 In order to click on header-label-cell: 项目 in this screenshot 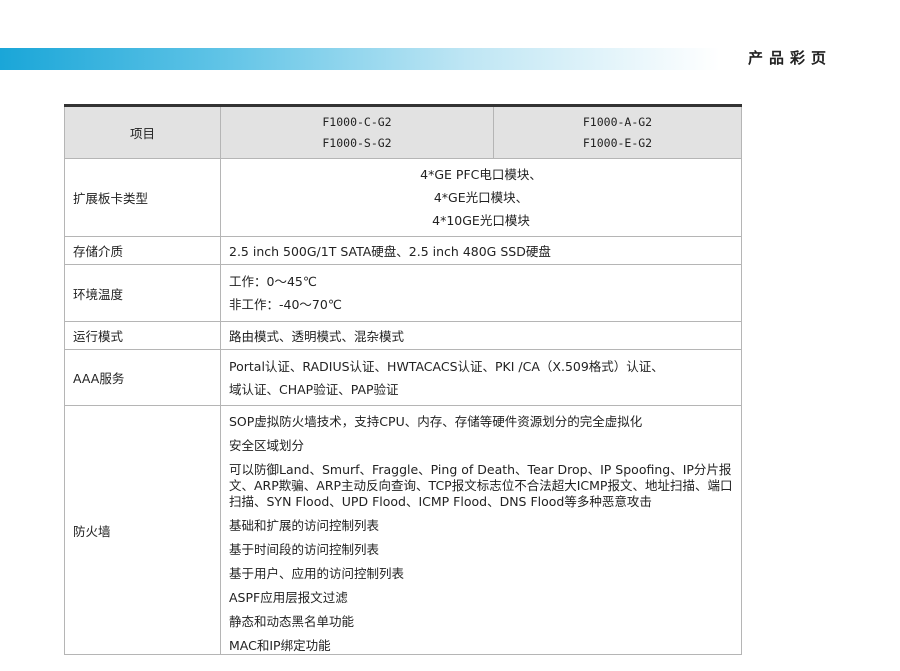, I will do `click(142, 132)`.